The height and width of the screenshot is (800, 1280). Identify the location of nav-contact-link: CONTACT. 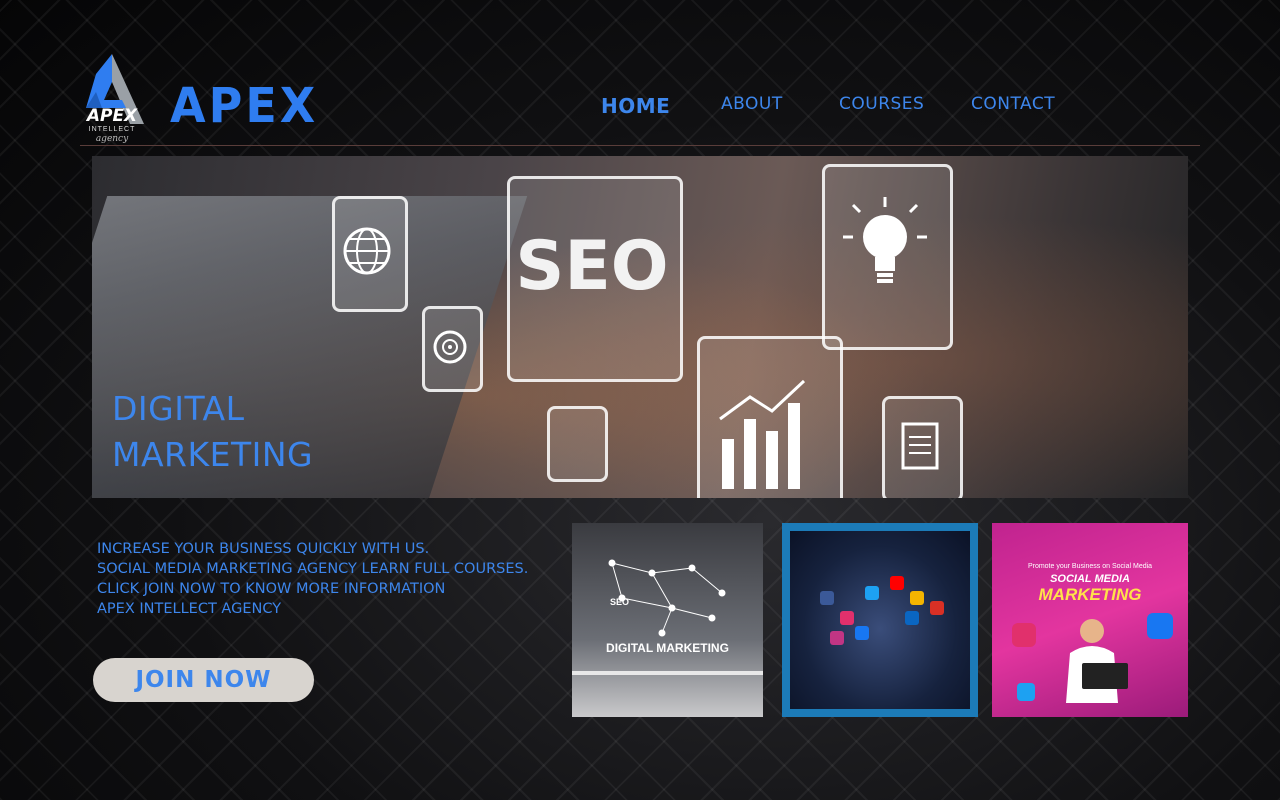
(1013, 104).